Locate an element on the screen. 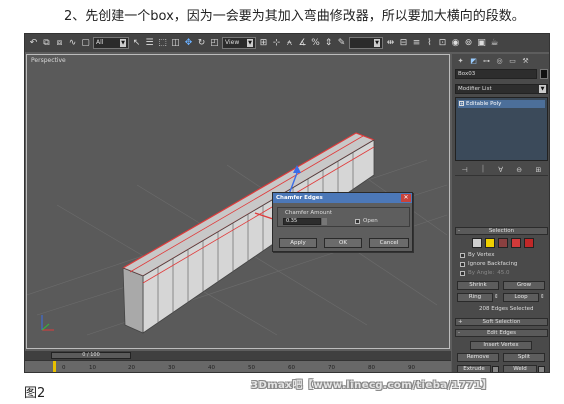 The width and height of the screenshot is (564, 404). polygon-icon is located at coordinates (516, 243).